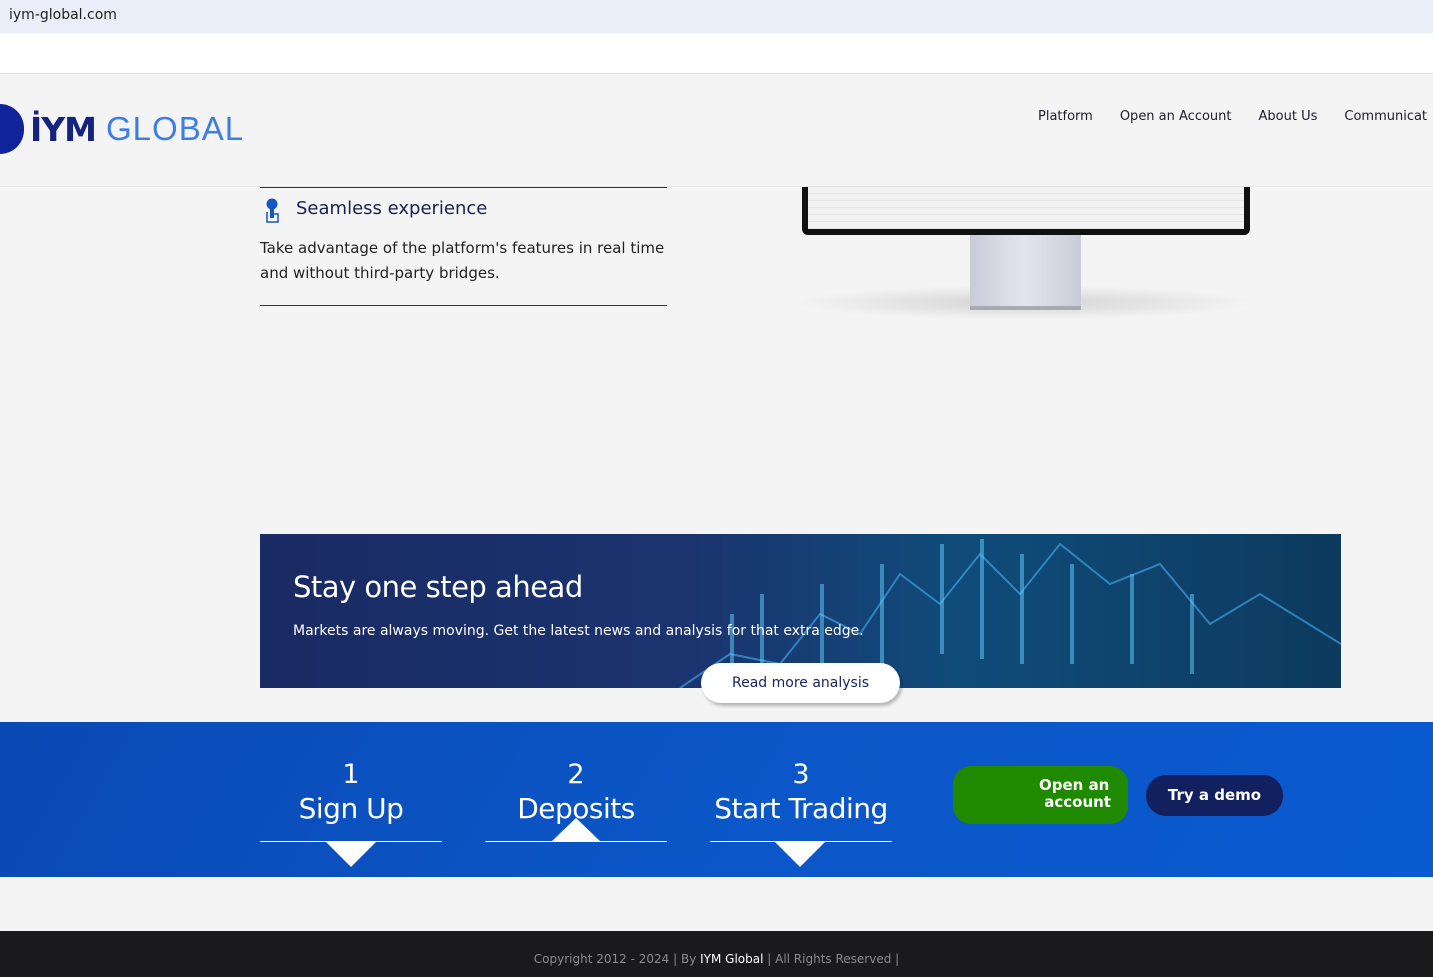 The height and width of the screenshot is (977, 1433). I want to click on copyright-text: Copyright 2012 - 2024 | By, so click(617, 959).